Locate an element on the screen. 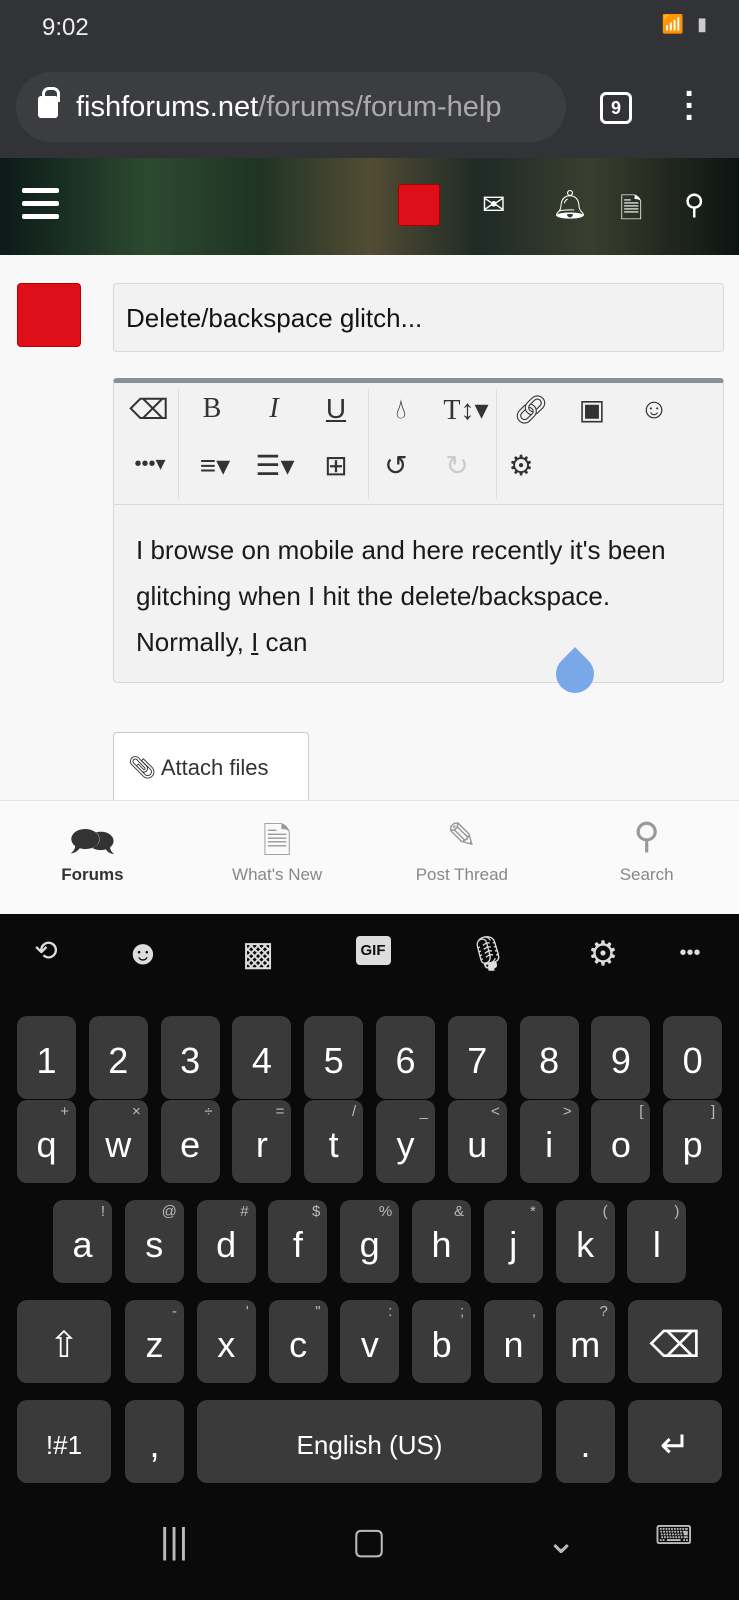  key-label: n is located at coordinates (513, 1344).